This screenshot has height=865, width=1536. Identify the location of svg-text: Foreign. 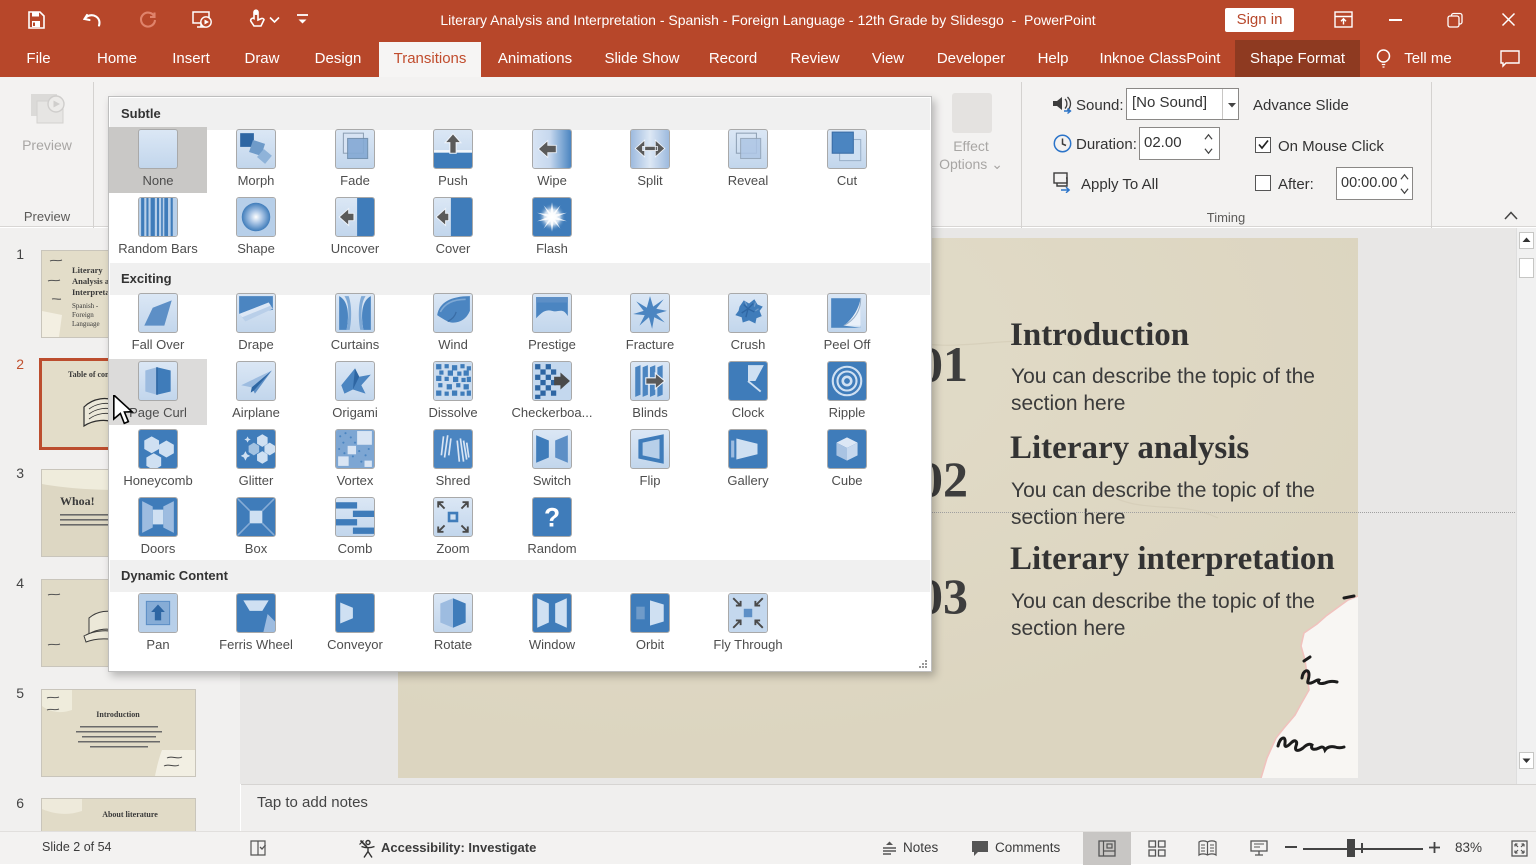
(83, 315).